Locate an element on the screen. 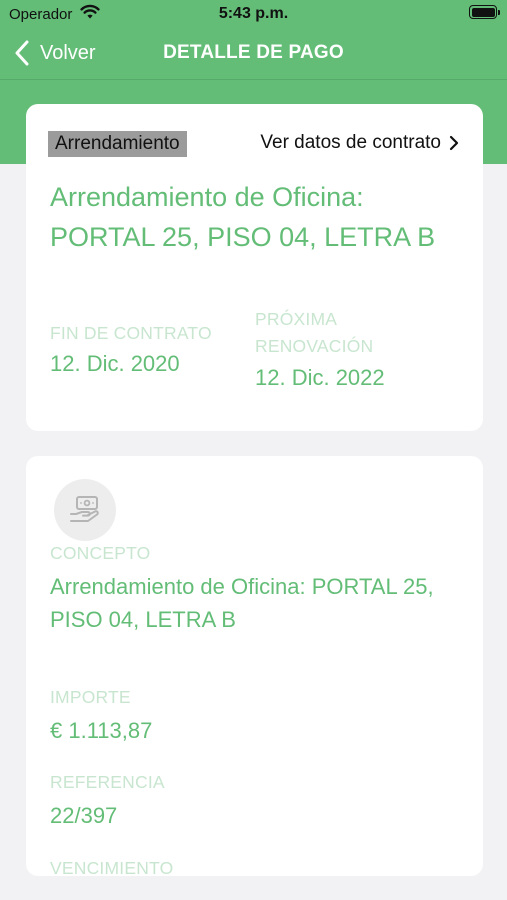 The height and width of the screenshot is (900, 507). reference-field: REFERENCIA 22/397 is located at coordinates (255, 800).